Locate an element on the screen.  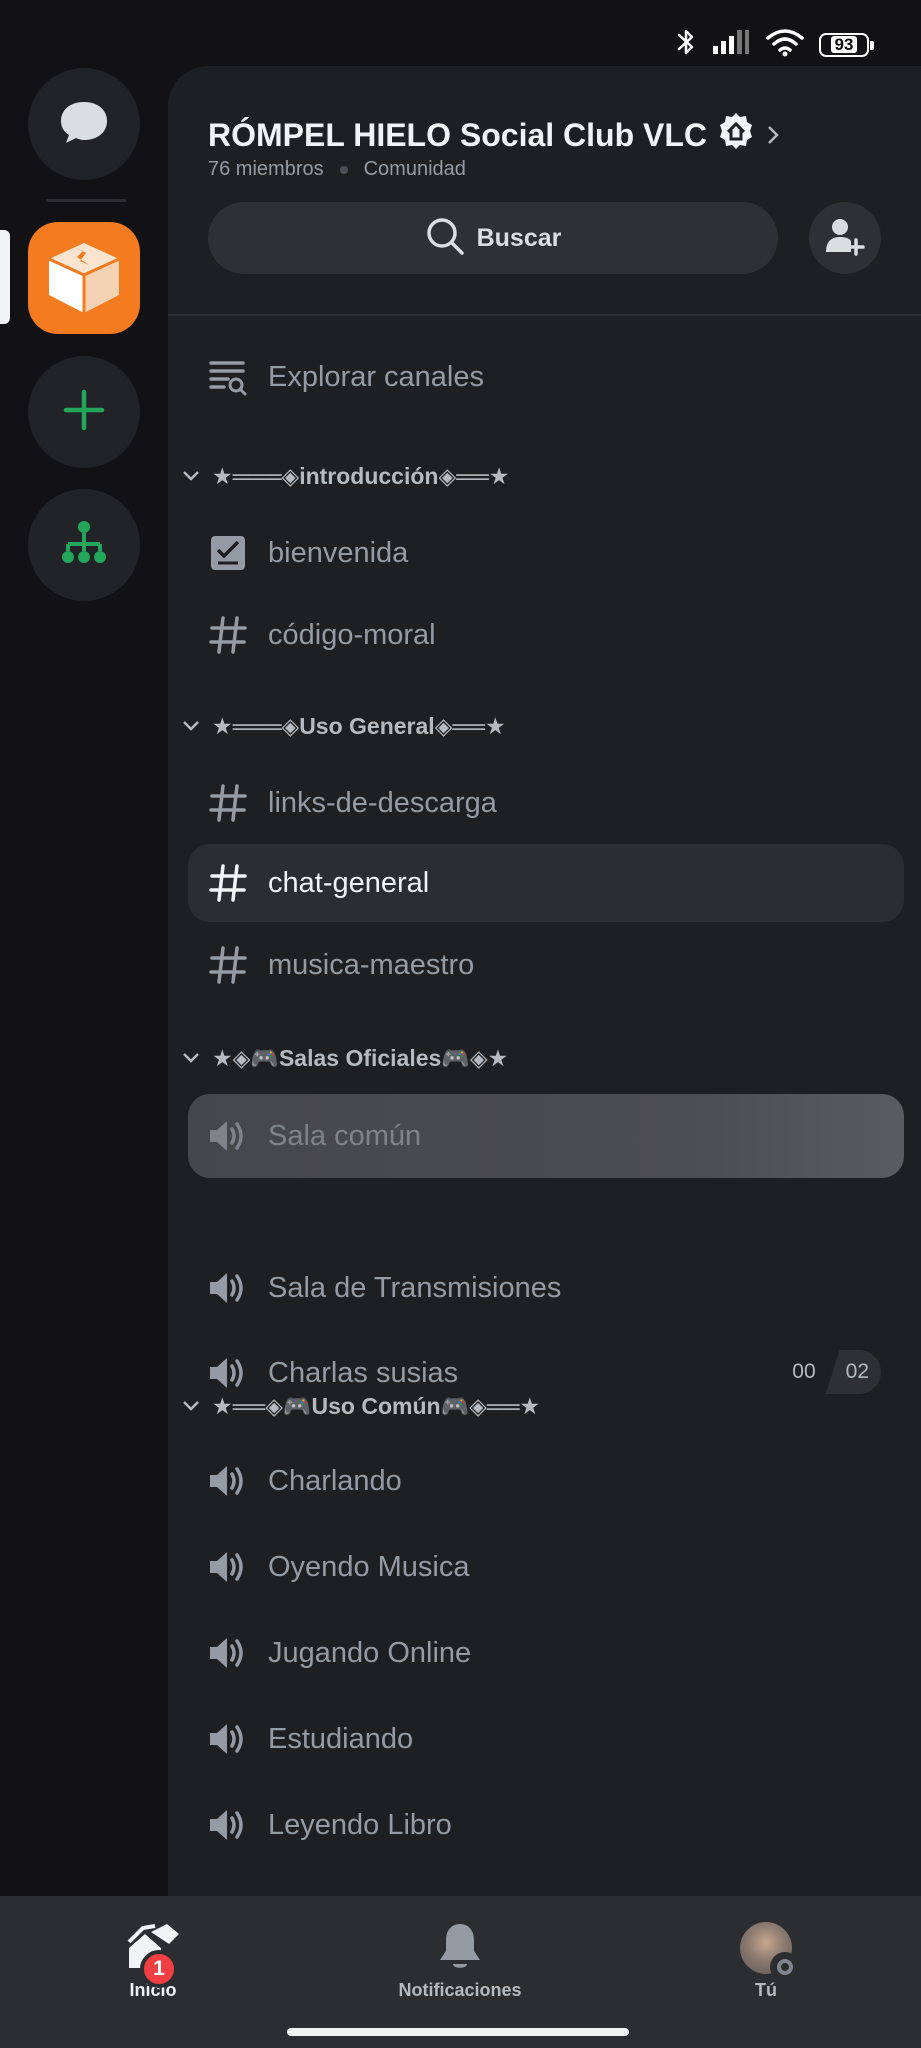
rules-check-icon is located at coordinates (228, 553).